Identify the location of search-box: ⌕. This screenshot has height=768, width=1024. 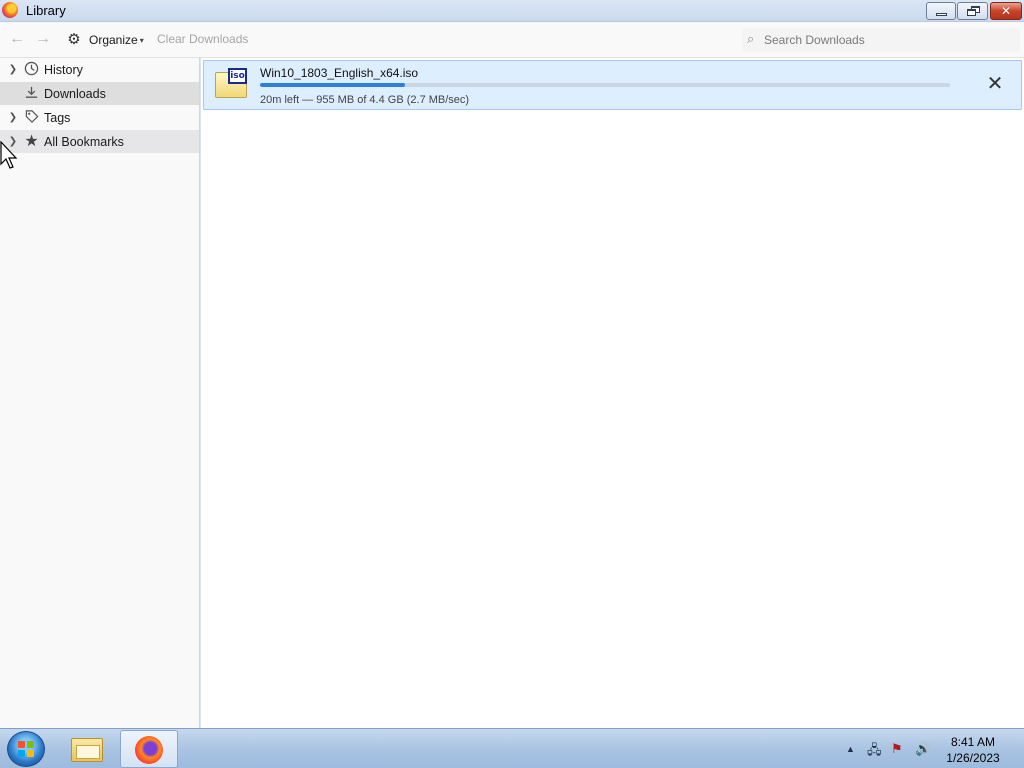
(881, 40).